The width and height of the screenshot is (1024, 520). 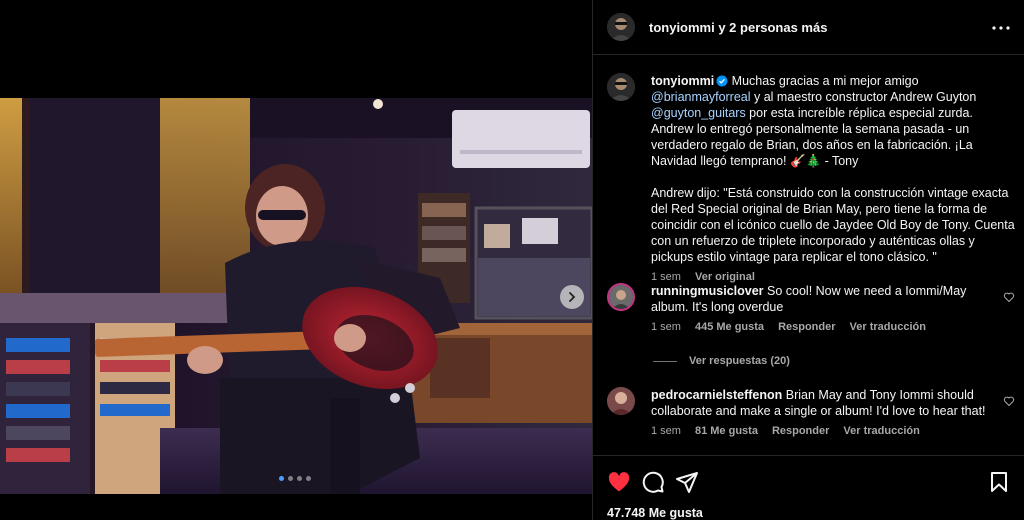 What do you see at coordinates (999, 482) in the screenshot?
I see `bookmark-icon` at bounding box center [999, 482].